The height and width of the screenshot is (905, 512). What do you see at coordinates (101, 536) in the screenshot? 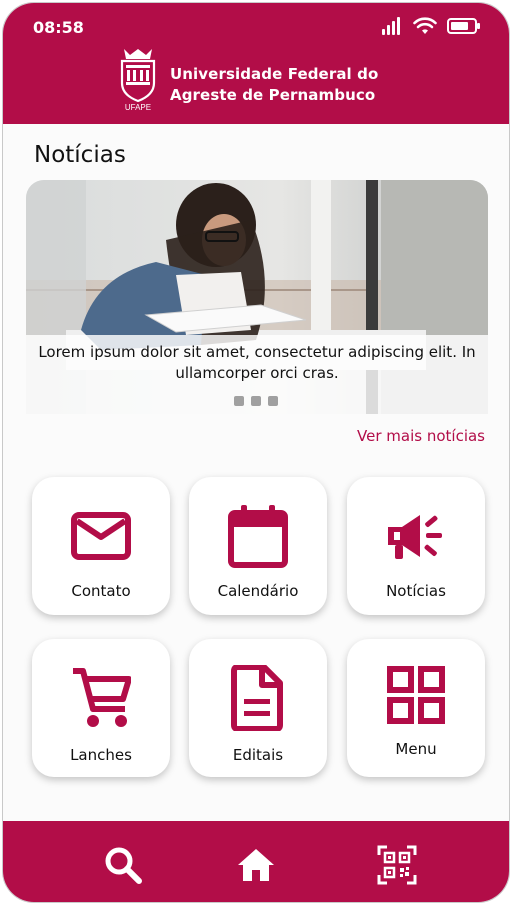
I see `mail-icon` at bounding box center [101, 536].